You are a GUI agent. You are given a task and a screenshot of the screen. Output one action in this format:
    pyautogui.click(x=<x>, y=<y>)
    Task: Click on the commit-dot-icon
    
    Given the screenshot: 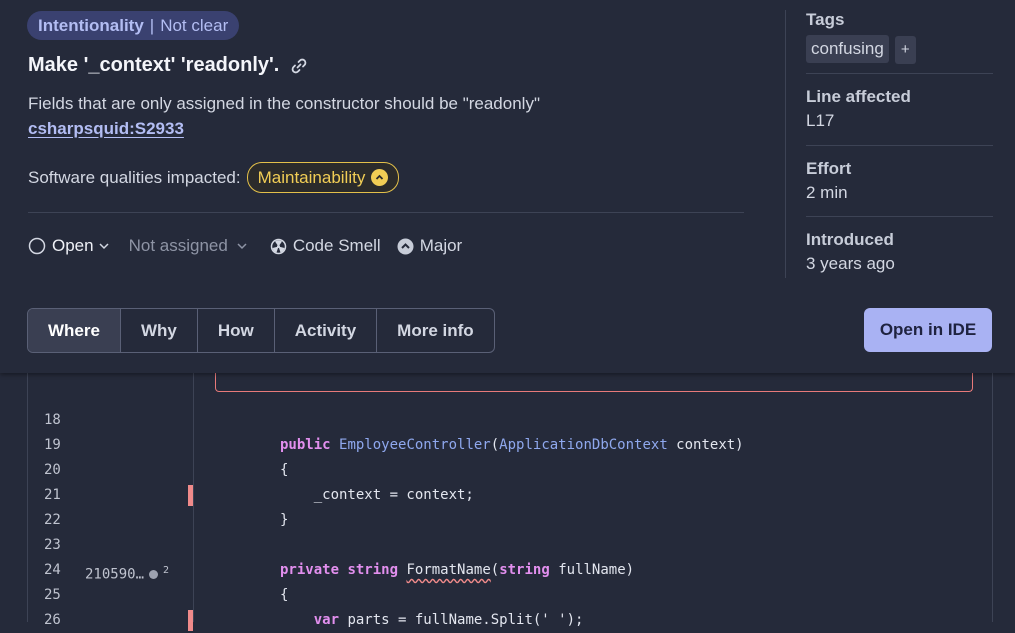 What is the action you would take?
    pyautogui.click(x=154, y=575)
    